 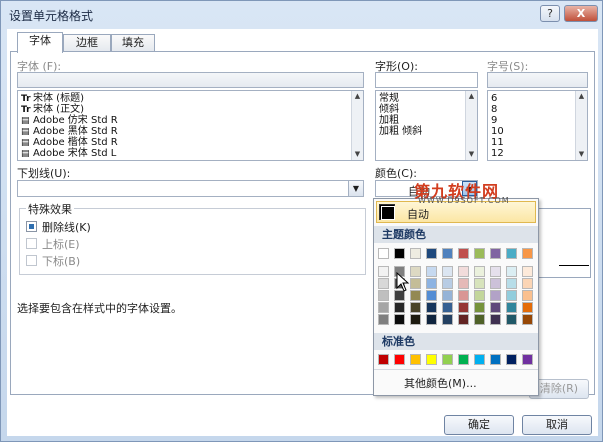 I want to click on font-list-scrollbar: ▲ ▼, so click(x=357, y=125).